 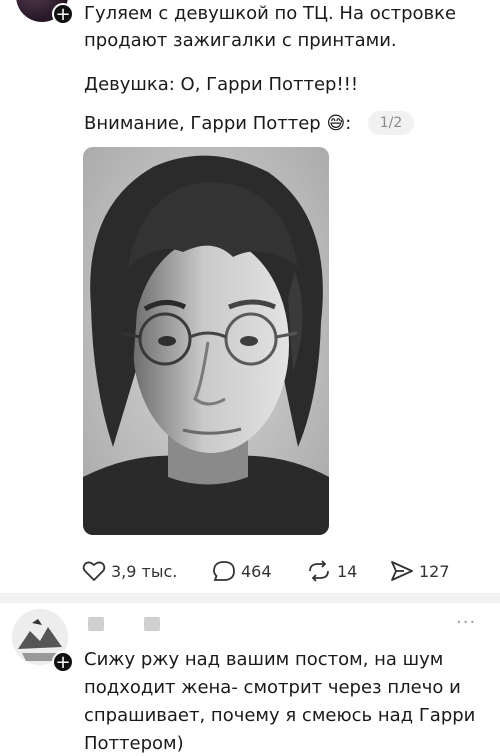 I want to click on section-divider, so click(x=250, y=598).